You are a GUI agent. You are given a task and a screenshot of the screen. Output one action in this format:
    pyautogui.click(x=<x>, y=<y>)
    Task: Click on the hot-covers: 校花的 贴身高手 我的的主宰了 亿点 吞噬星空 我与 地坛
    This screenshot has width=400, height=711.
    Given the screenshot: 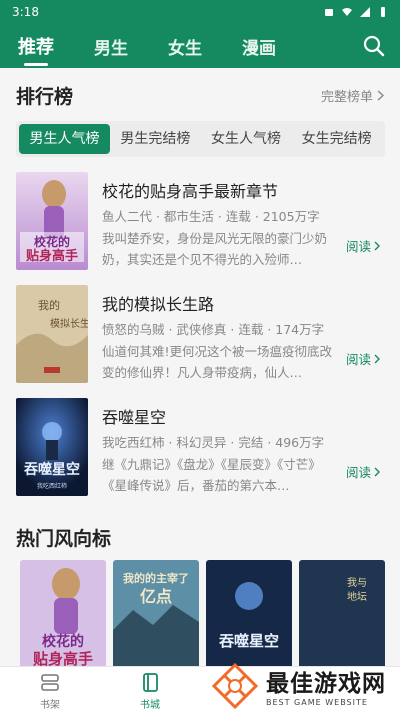 What is the action you would take?
    pyautogui.click(x=206, y=615)
    